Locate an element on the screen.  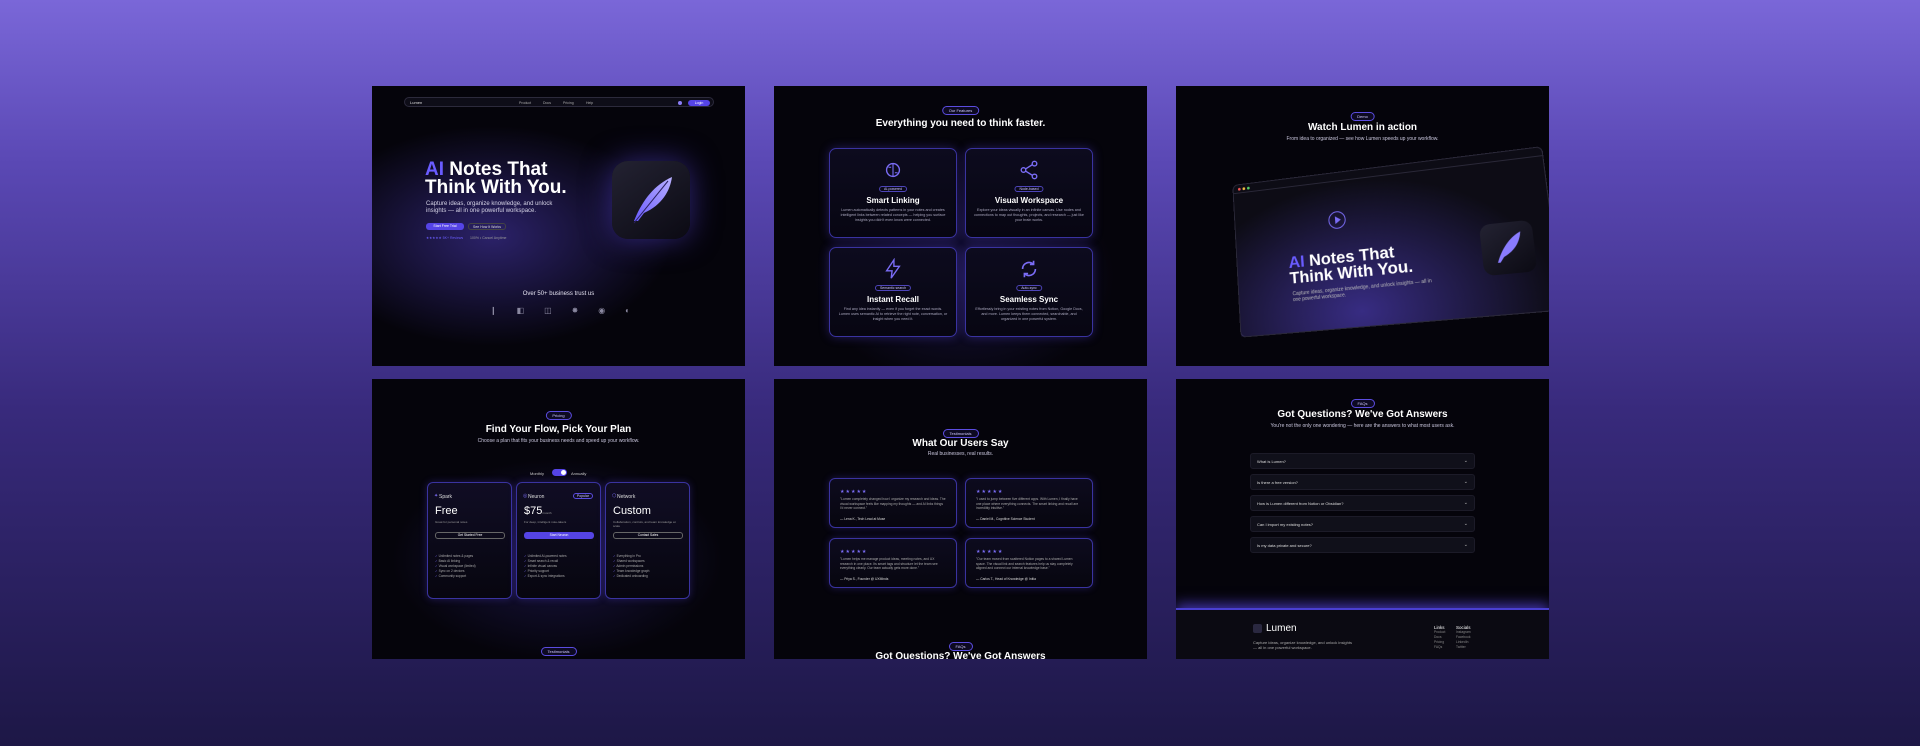
plan-feature: Community support is located at coordinates (455, 576).